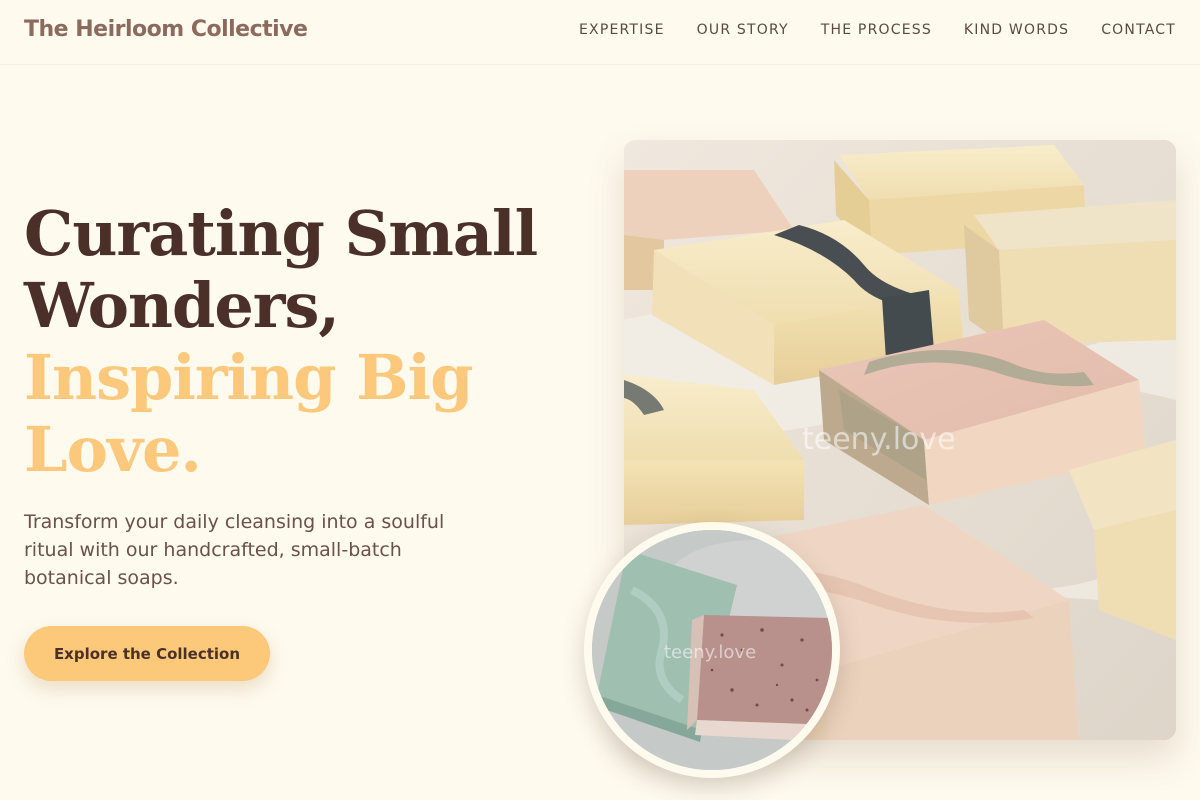 This screenshot has height=800, width=1200. What do you see at coordinates (166, 29) in the screenshot?
I see `brand-logo: The Heirloom Collective` at bounding box center [166, 29].